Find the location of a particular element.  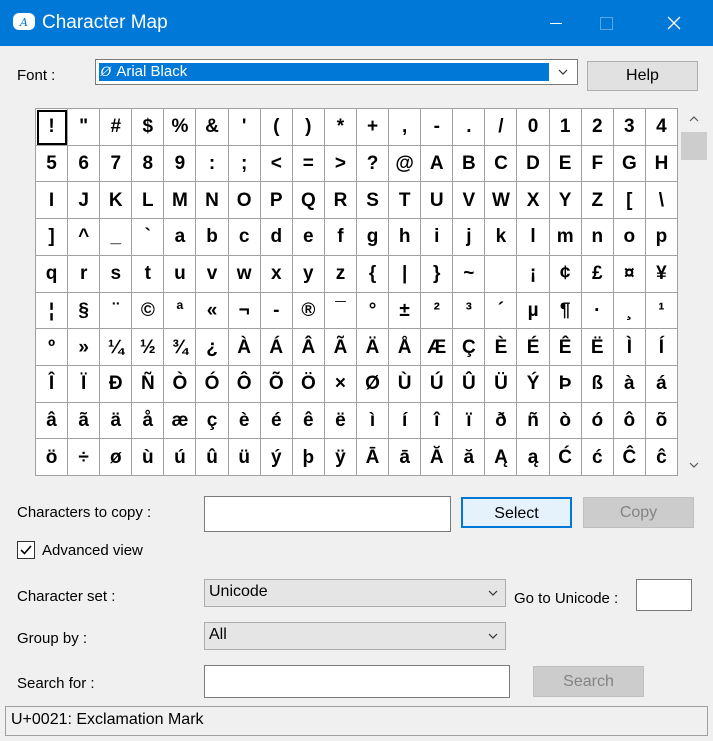

character-cell: ì is located at coordinates (373, 421).